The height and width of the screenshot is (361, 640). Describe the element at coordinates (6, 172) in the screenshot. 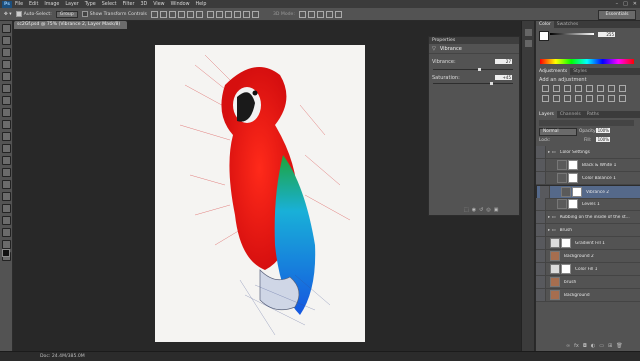

I see `blur-tool-icon` at that location.